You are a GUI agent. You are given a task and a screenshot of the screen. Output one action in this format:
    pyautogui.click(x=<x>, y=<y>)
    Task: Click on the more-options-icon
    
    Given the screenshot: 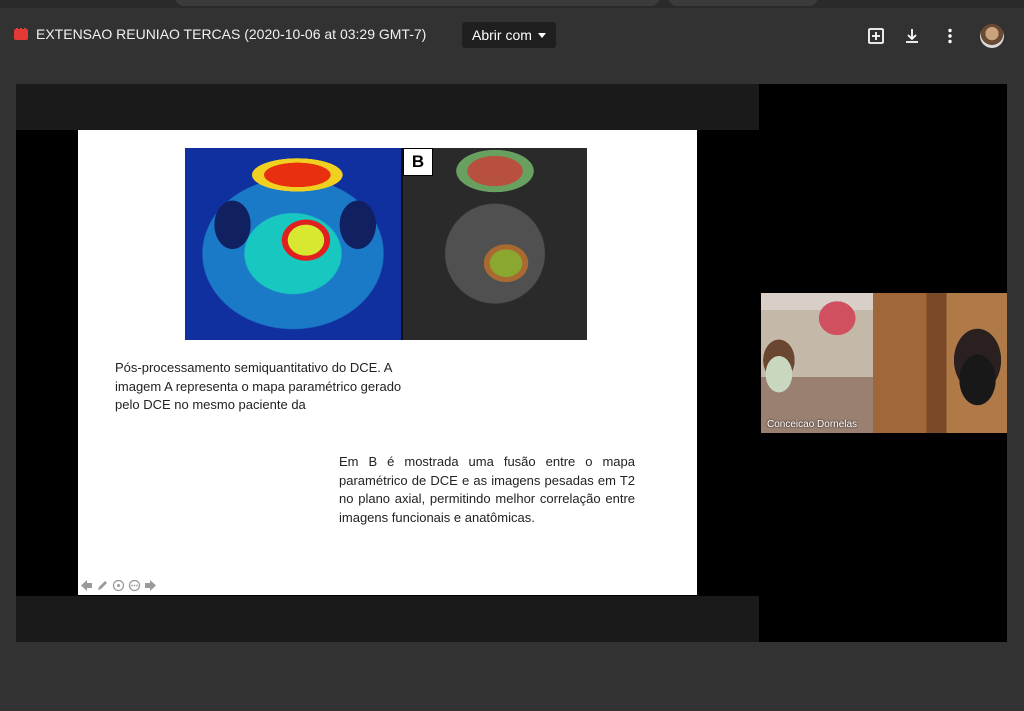 What is the action you would take?
    pyautogui.click(x=950, y=36)
    